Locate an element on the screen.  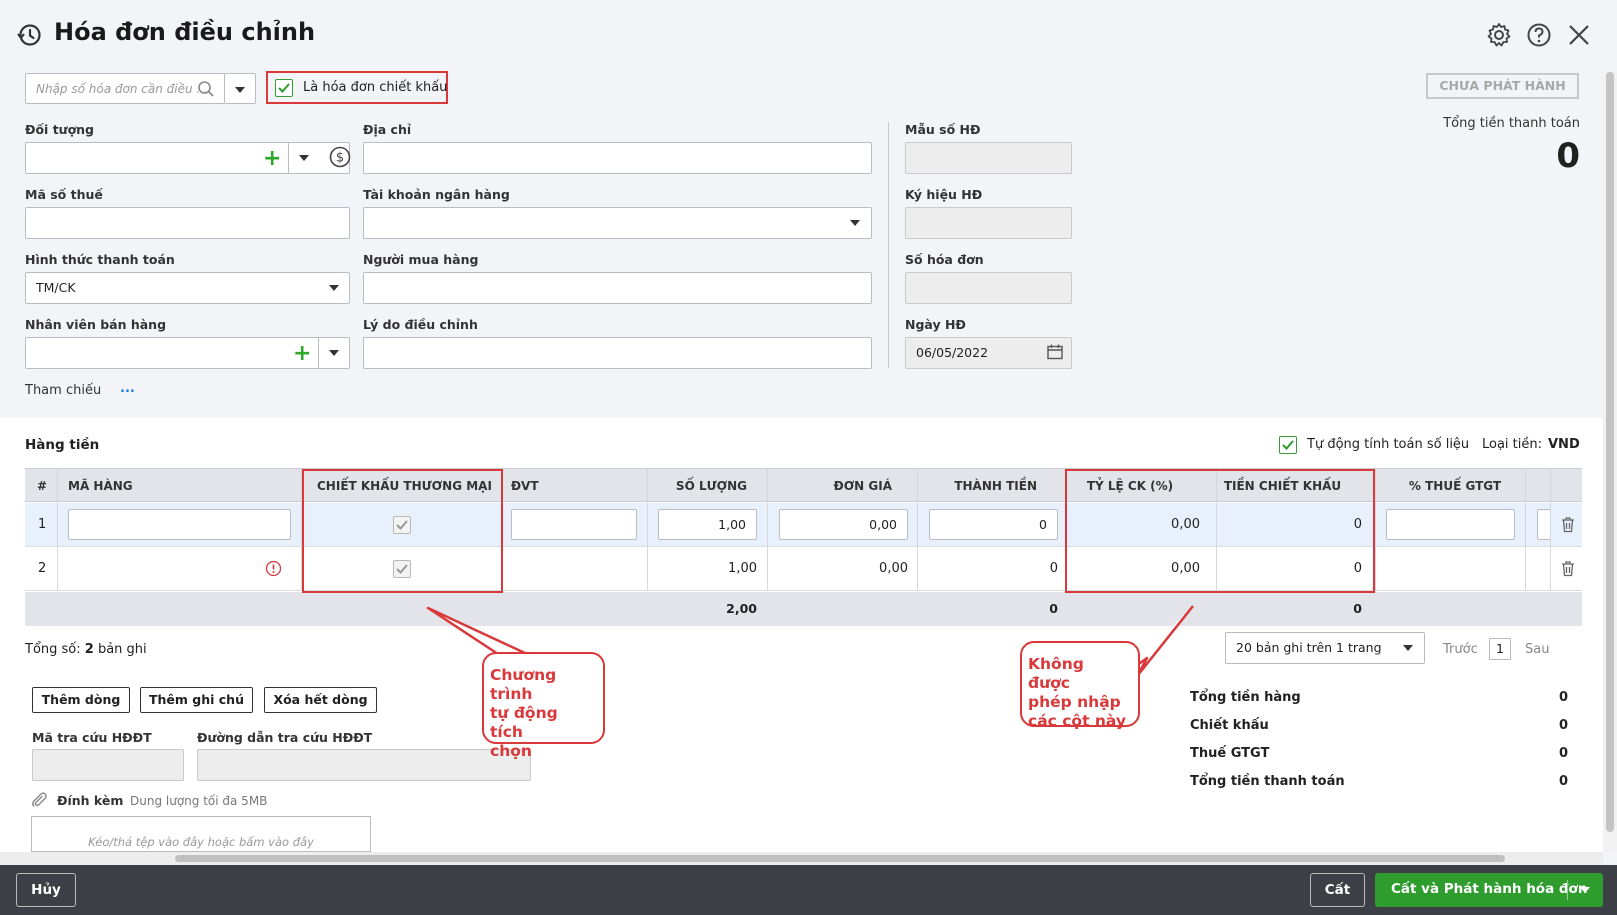
calendar-icon is located at coordinates (1055, 352).